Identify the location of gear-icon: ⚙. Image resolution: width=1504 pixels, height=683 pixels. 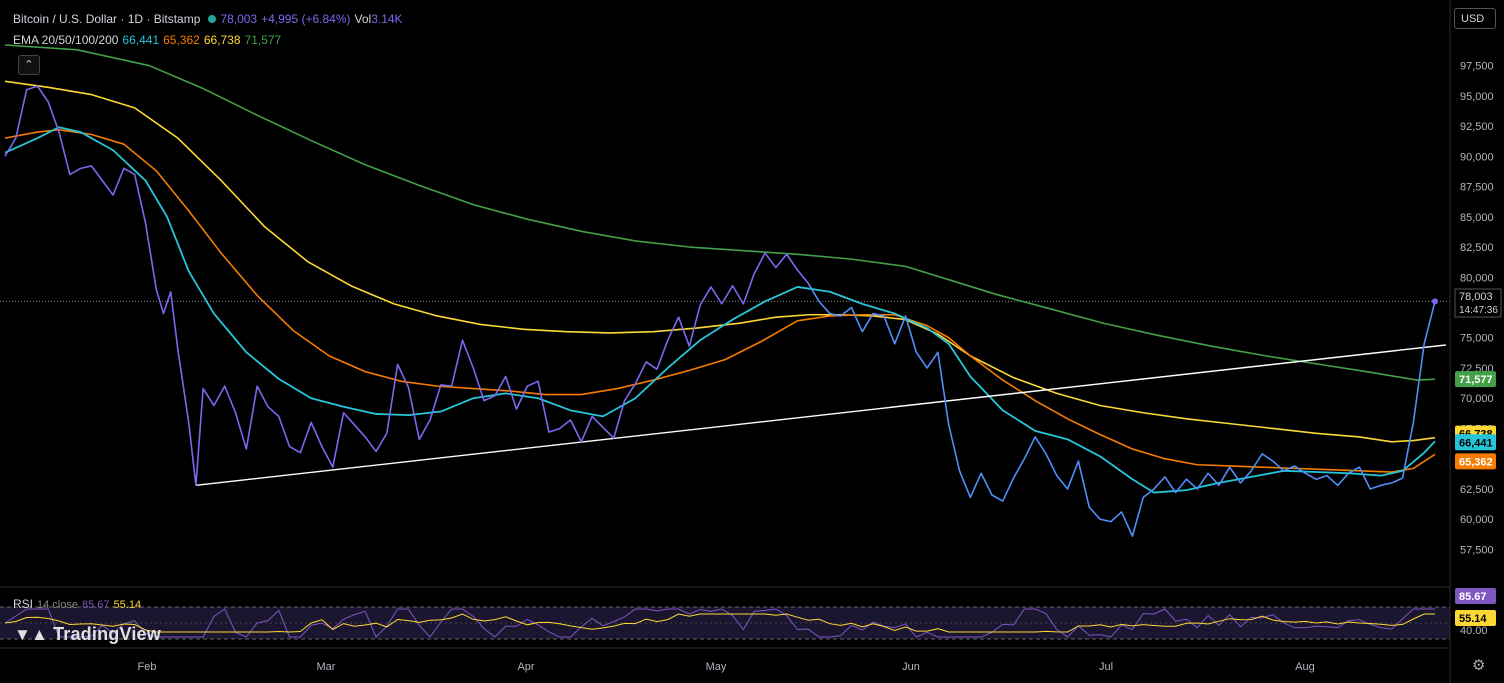
(1478, 665).